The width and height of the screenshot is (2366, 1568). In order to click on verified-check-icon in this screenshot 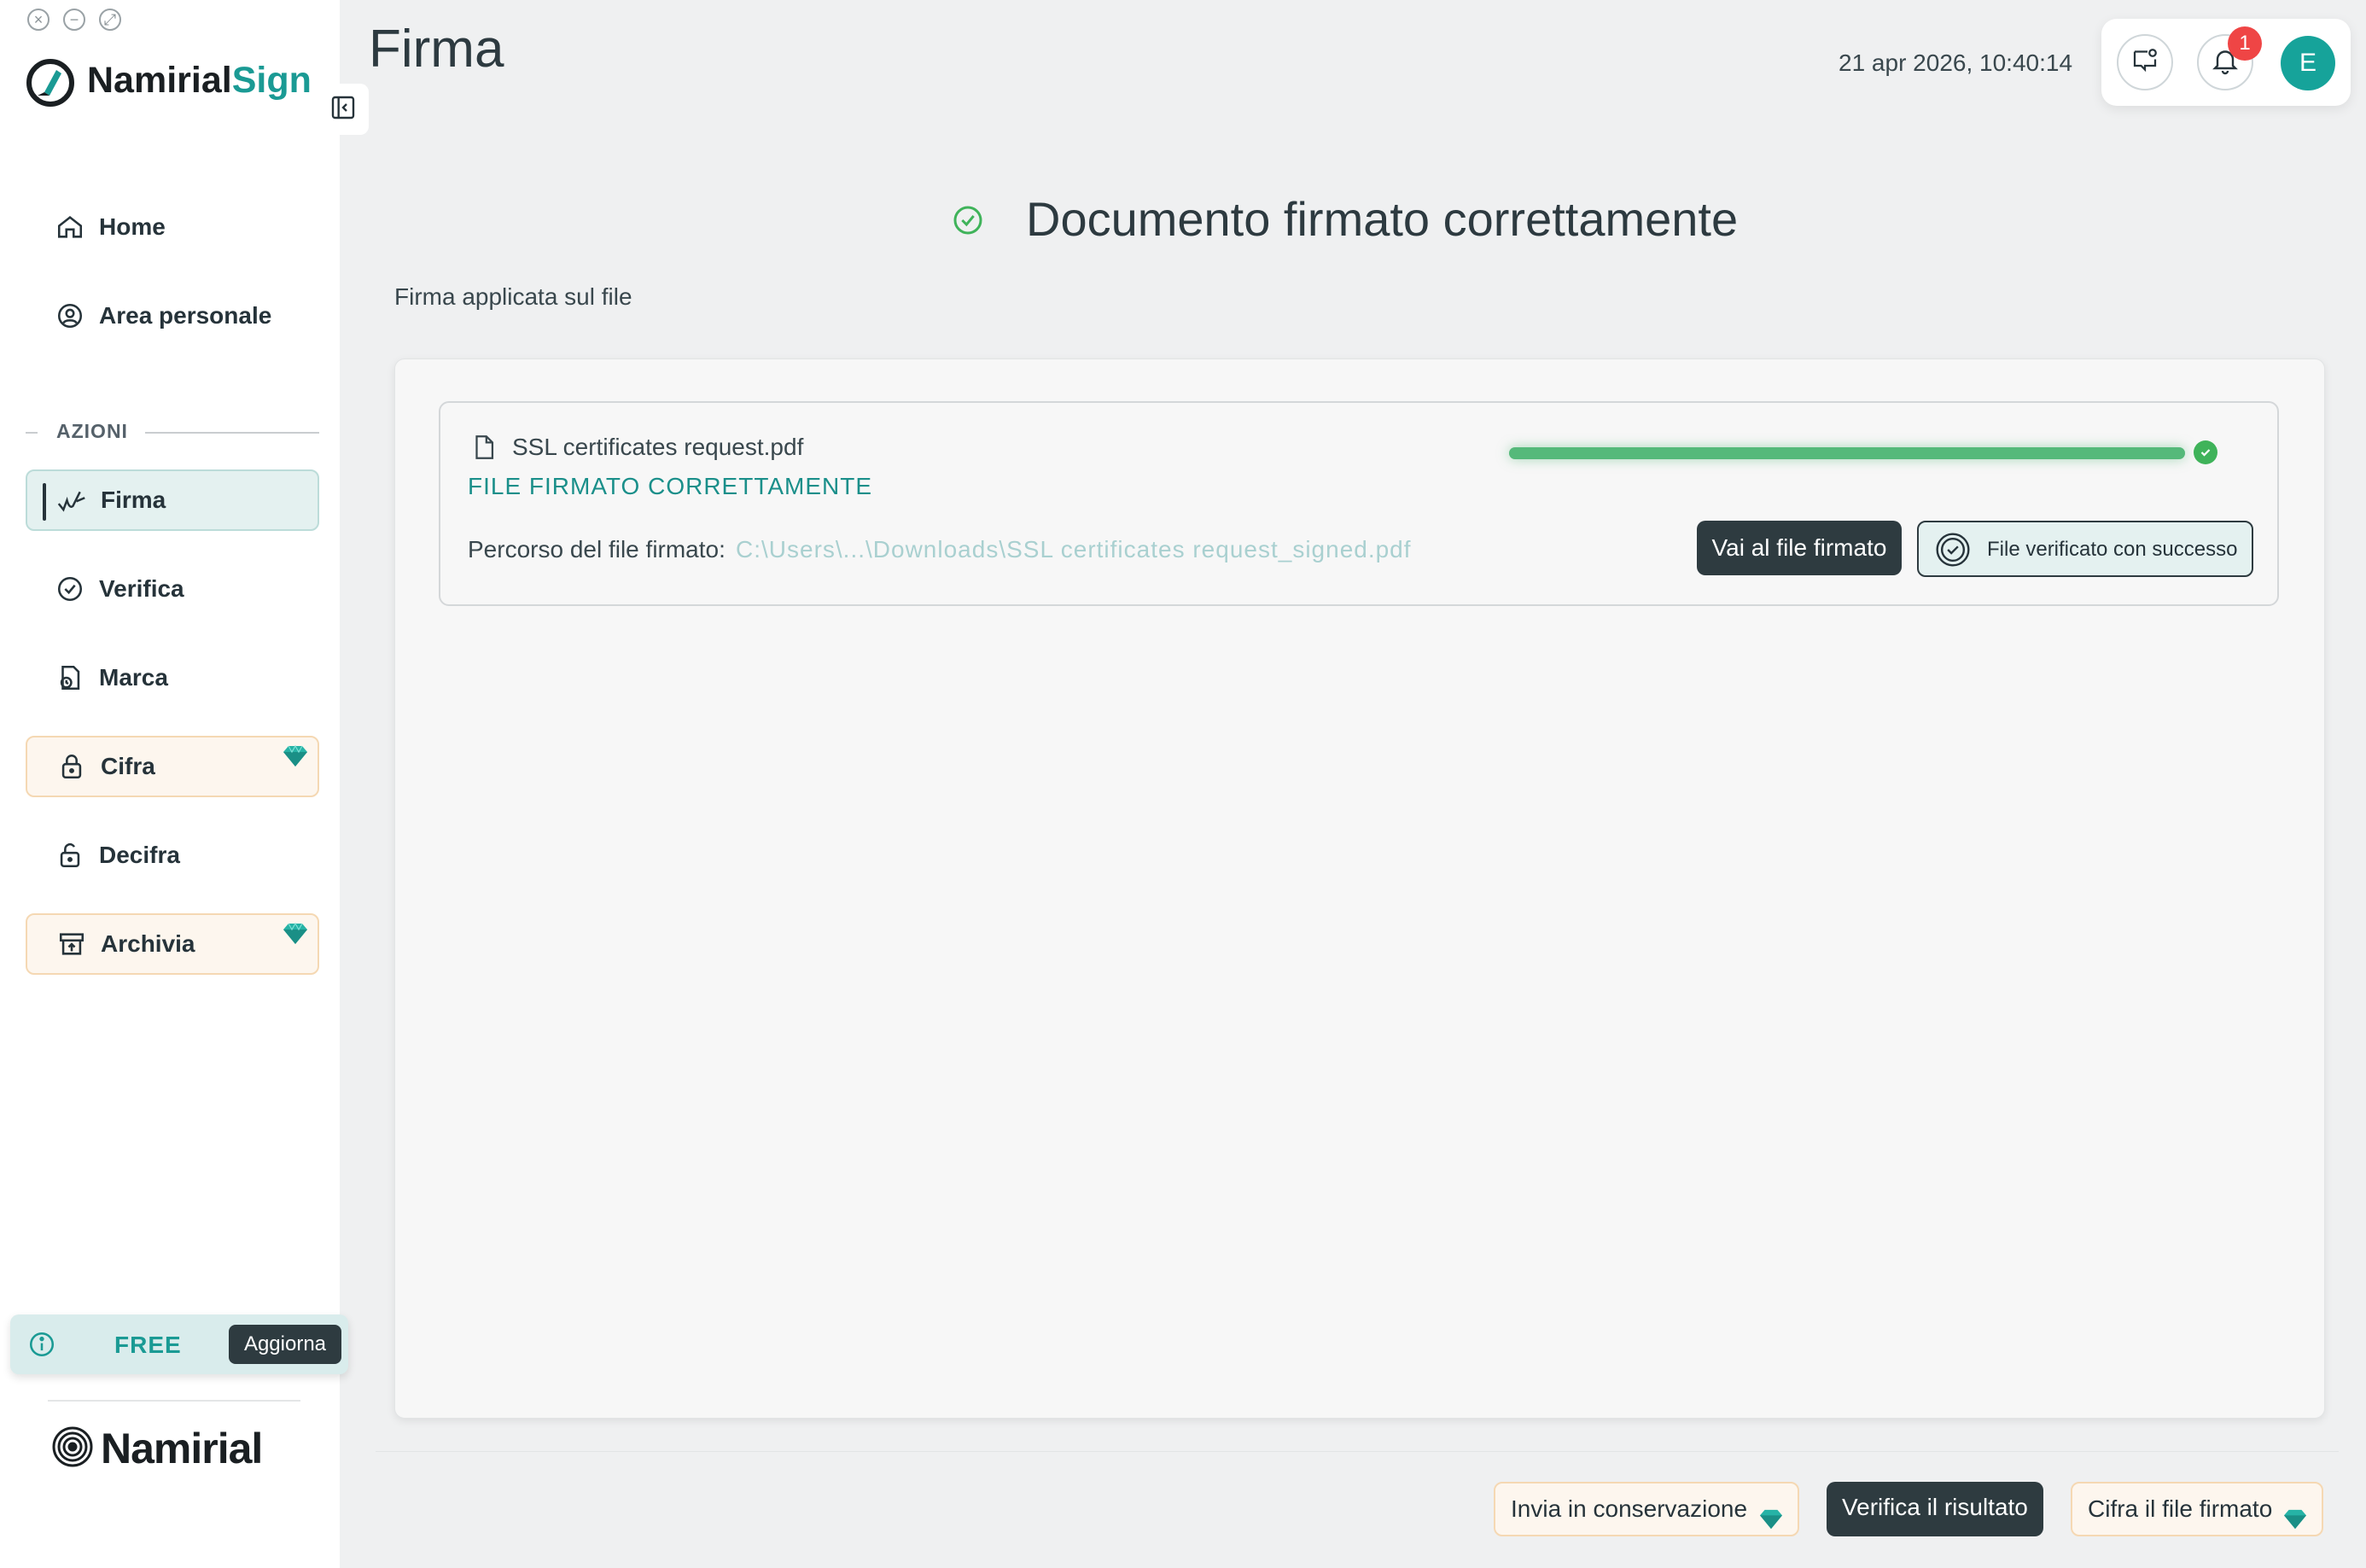, I will do `click(1953, 552)`.